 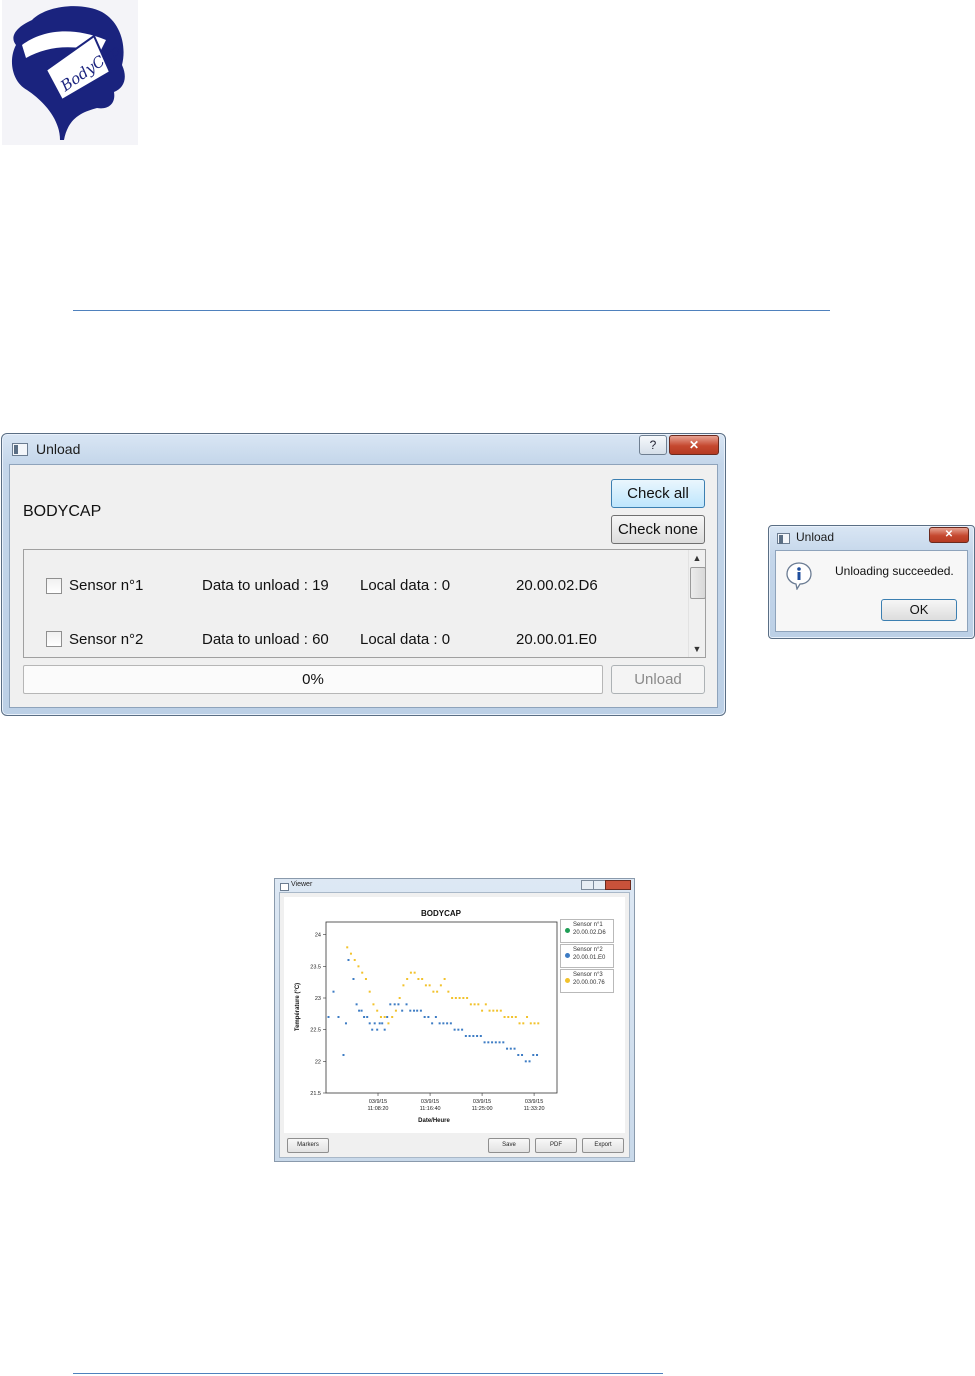 What do you see at coordinates (697, 649) in the screenshot?
I see `scroll-down-icon: ▼` at bounding box center [697, 649].